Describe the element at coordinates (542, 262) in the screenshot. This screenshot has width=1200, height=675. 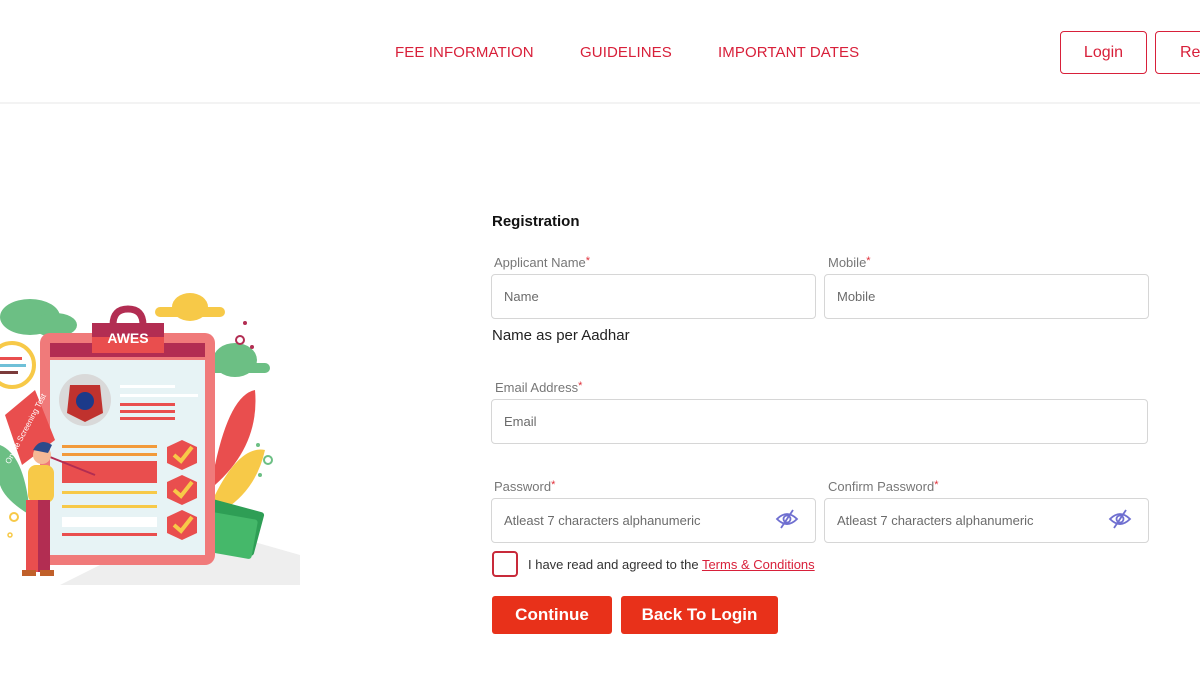
I see `applicant-name-label: Applicant Name*` at that location.